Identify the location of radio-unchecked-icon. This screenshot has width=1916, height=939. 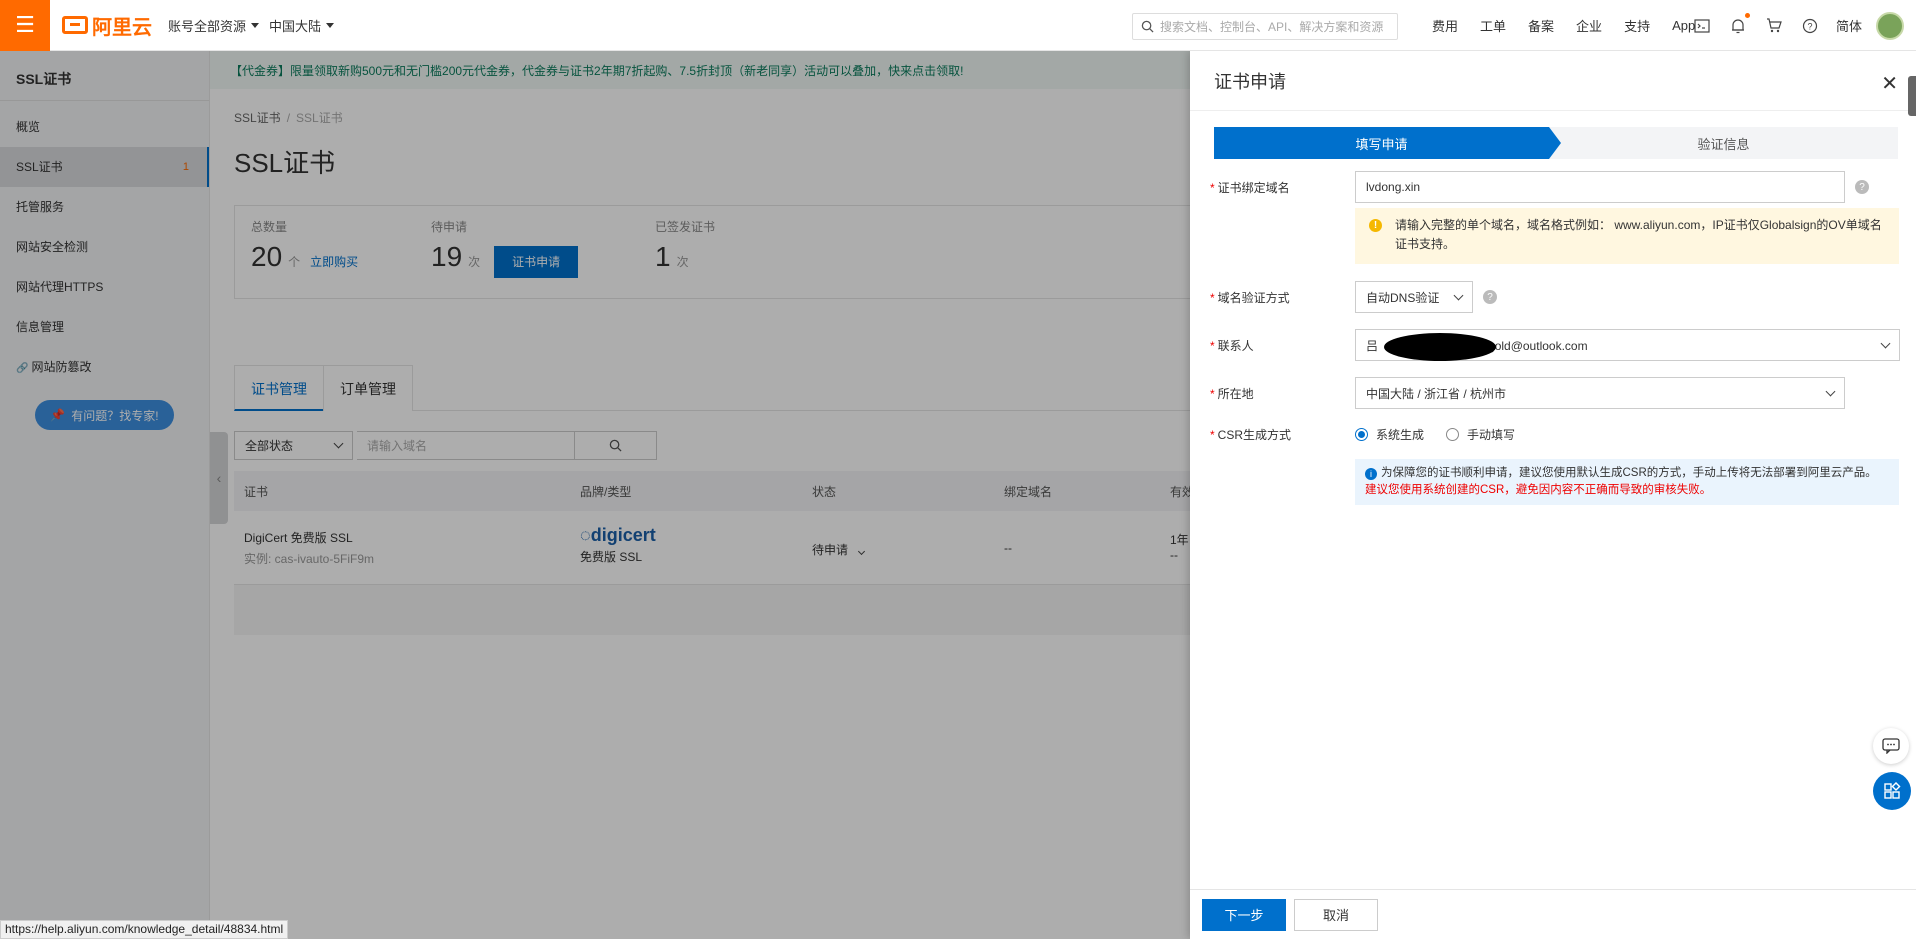
(1453, 434).